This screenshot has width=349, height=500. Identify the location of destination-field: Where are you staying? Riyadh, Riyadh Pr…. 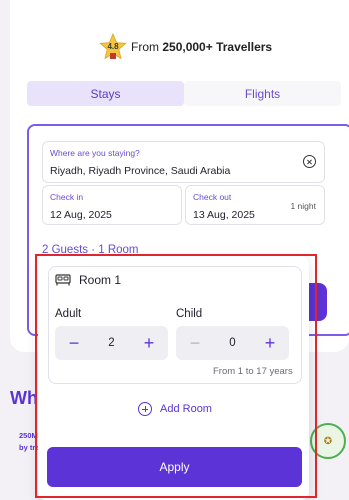
(183, 162).